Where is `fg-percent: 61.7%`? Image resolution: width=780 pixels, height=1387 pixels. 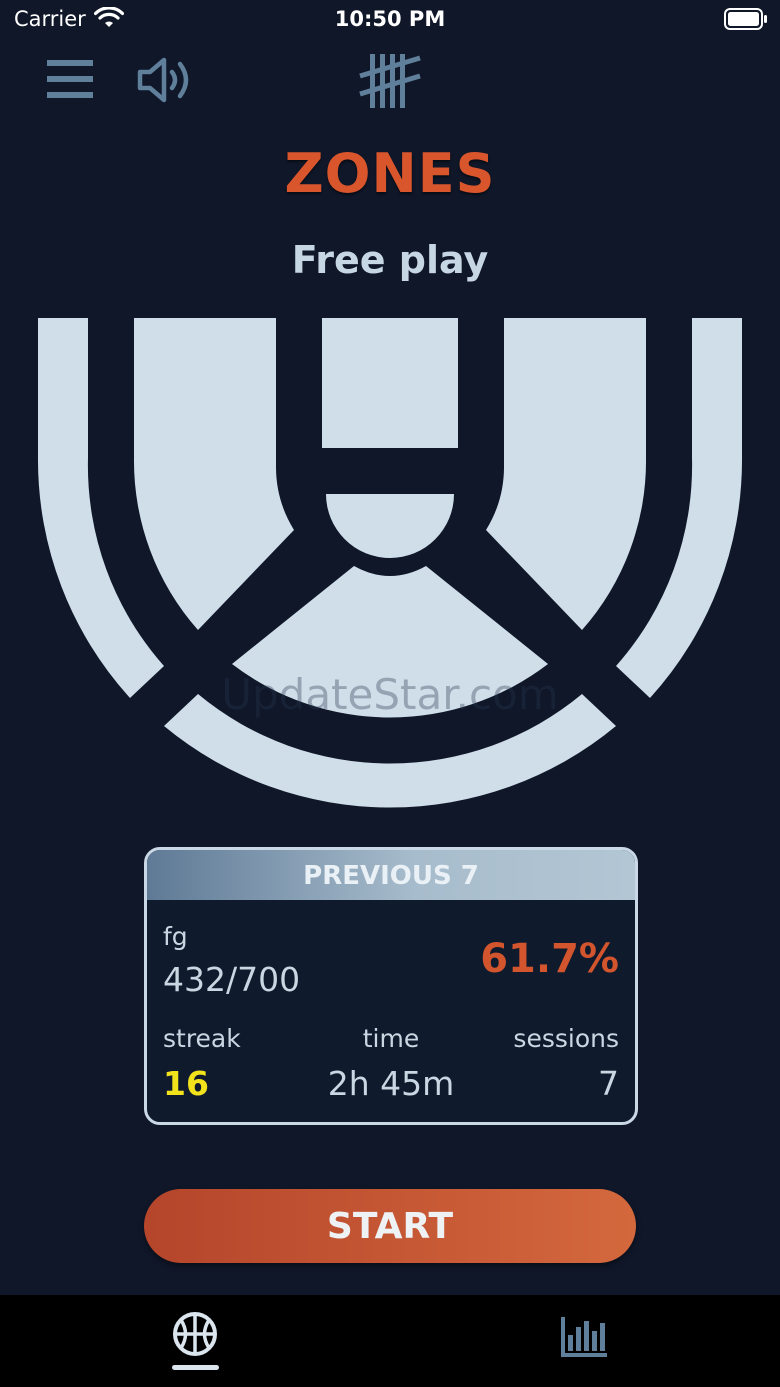 fg-percent: 61.7% is located at coordinates (549, 959).